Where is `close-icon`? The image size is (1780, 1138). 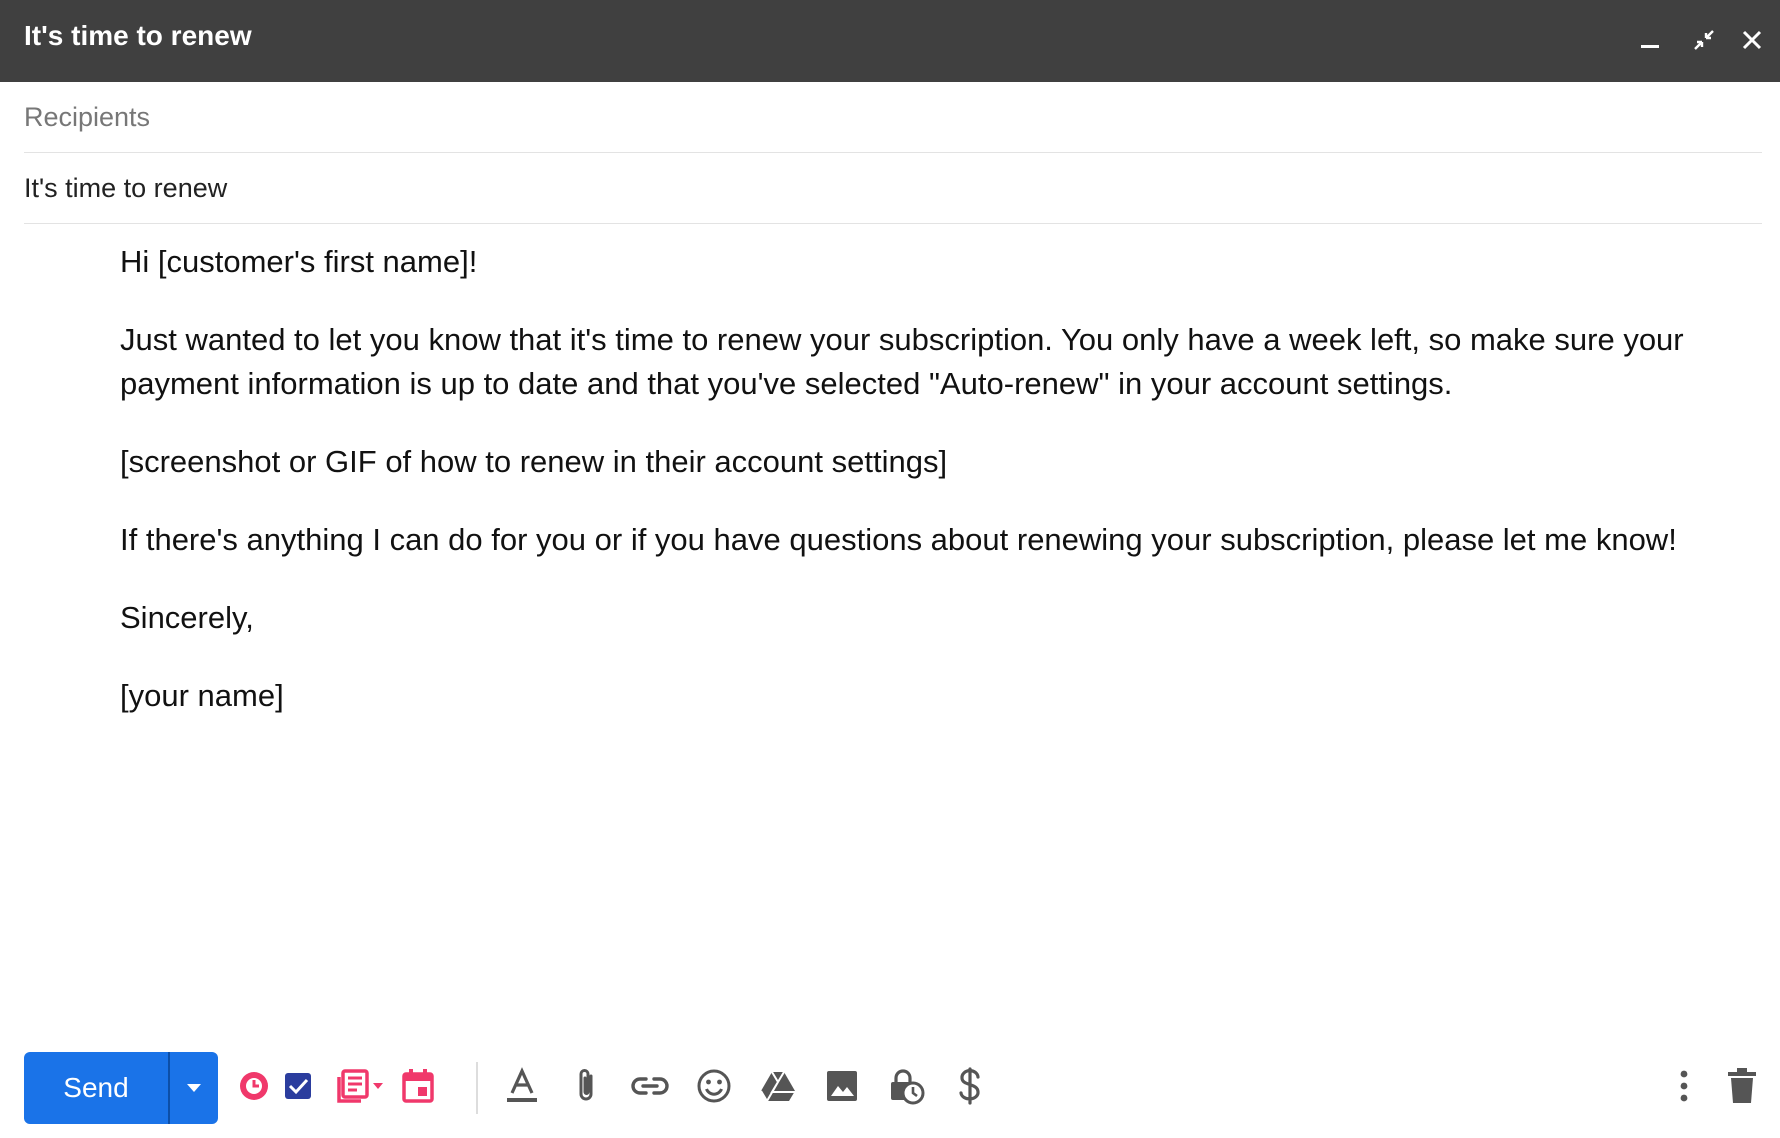 close-icon is located at coordinates (1752, 40).